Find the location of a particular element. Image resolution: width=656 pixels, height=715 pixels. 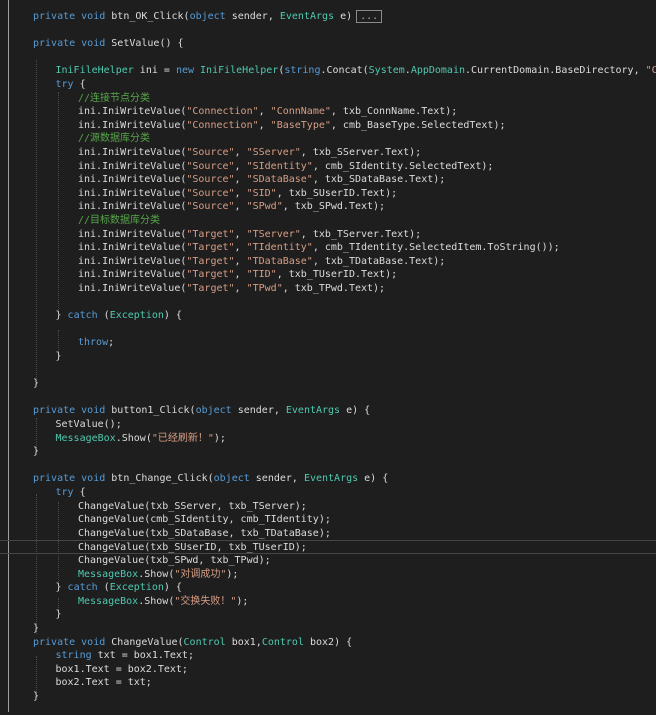

code-token: , cmb_SIdentity.SelectedText); is located at coordinates (403, 166).